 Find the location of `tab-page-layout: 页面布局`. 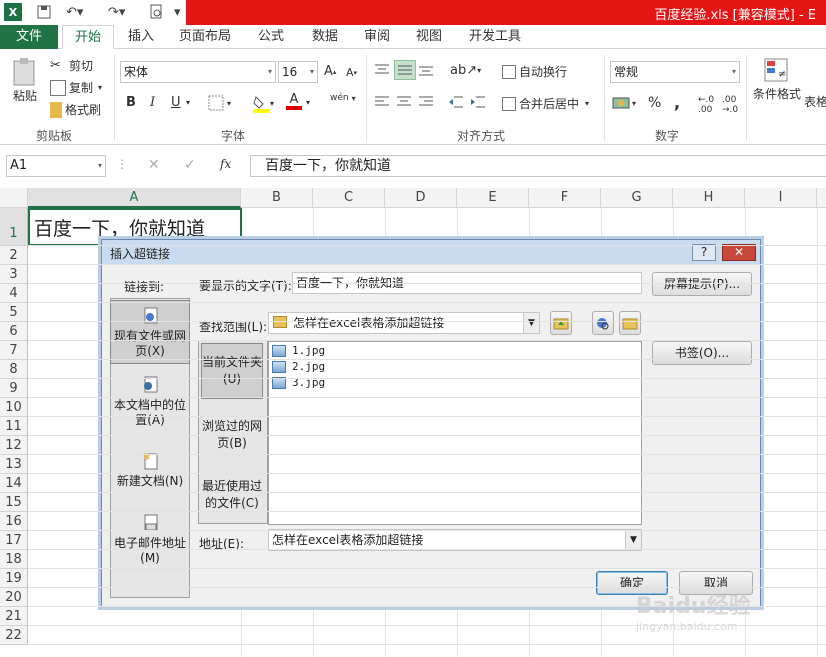

tab-page-layout: 页面布局 is located at coordinates (205, 37).